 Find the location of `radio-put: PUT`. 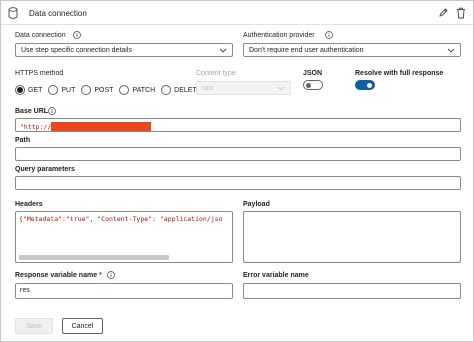

radio-put: PUT is located at coordinates (61, 90).